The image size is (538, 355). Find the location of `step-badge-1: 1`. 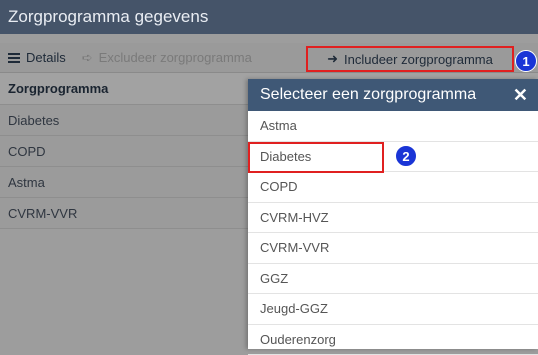

step-badge-1: 1 is located at coordinates (526, 61).